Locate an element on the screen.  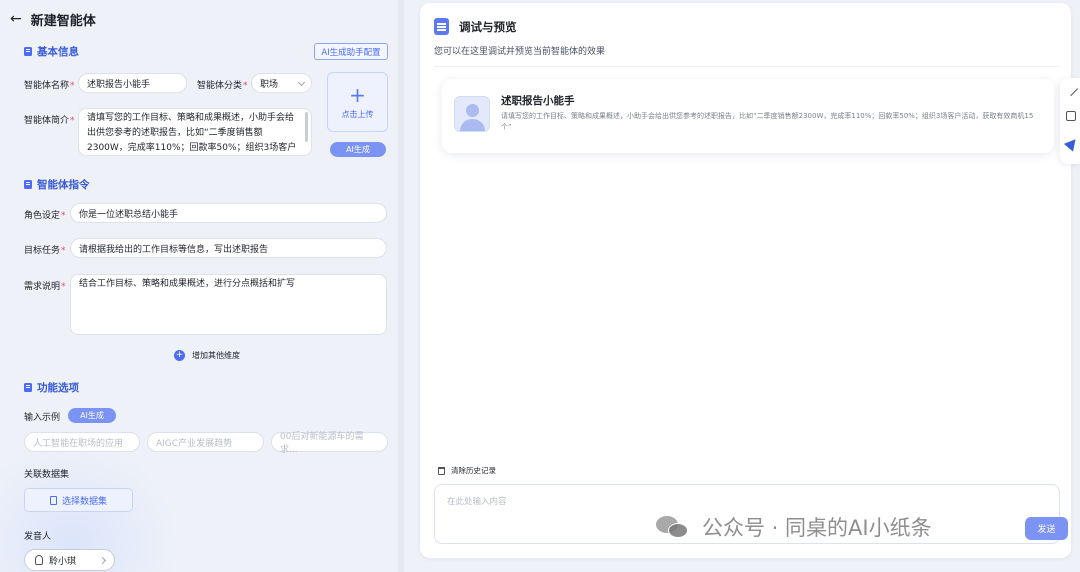
goal-input: 请根据我给出的工作目标等信息，写出述职报告 is located at coordinates (228, 248).